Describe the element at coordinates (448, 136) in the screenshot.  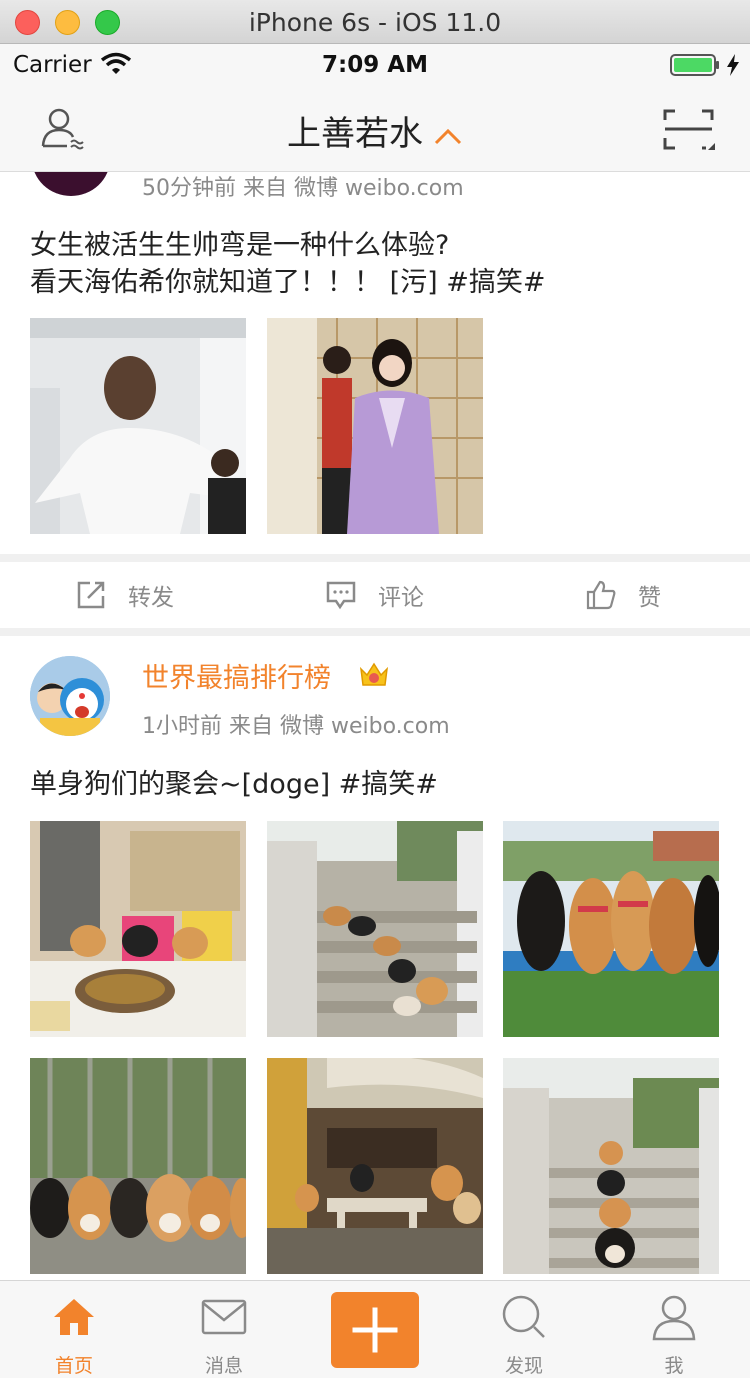
I see `chevron-up-icon` at that location.